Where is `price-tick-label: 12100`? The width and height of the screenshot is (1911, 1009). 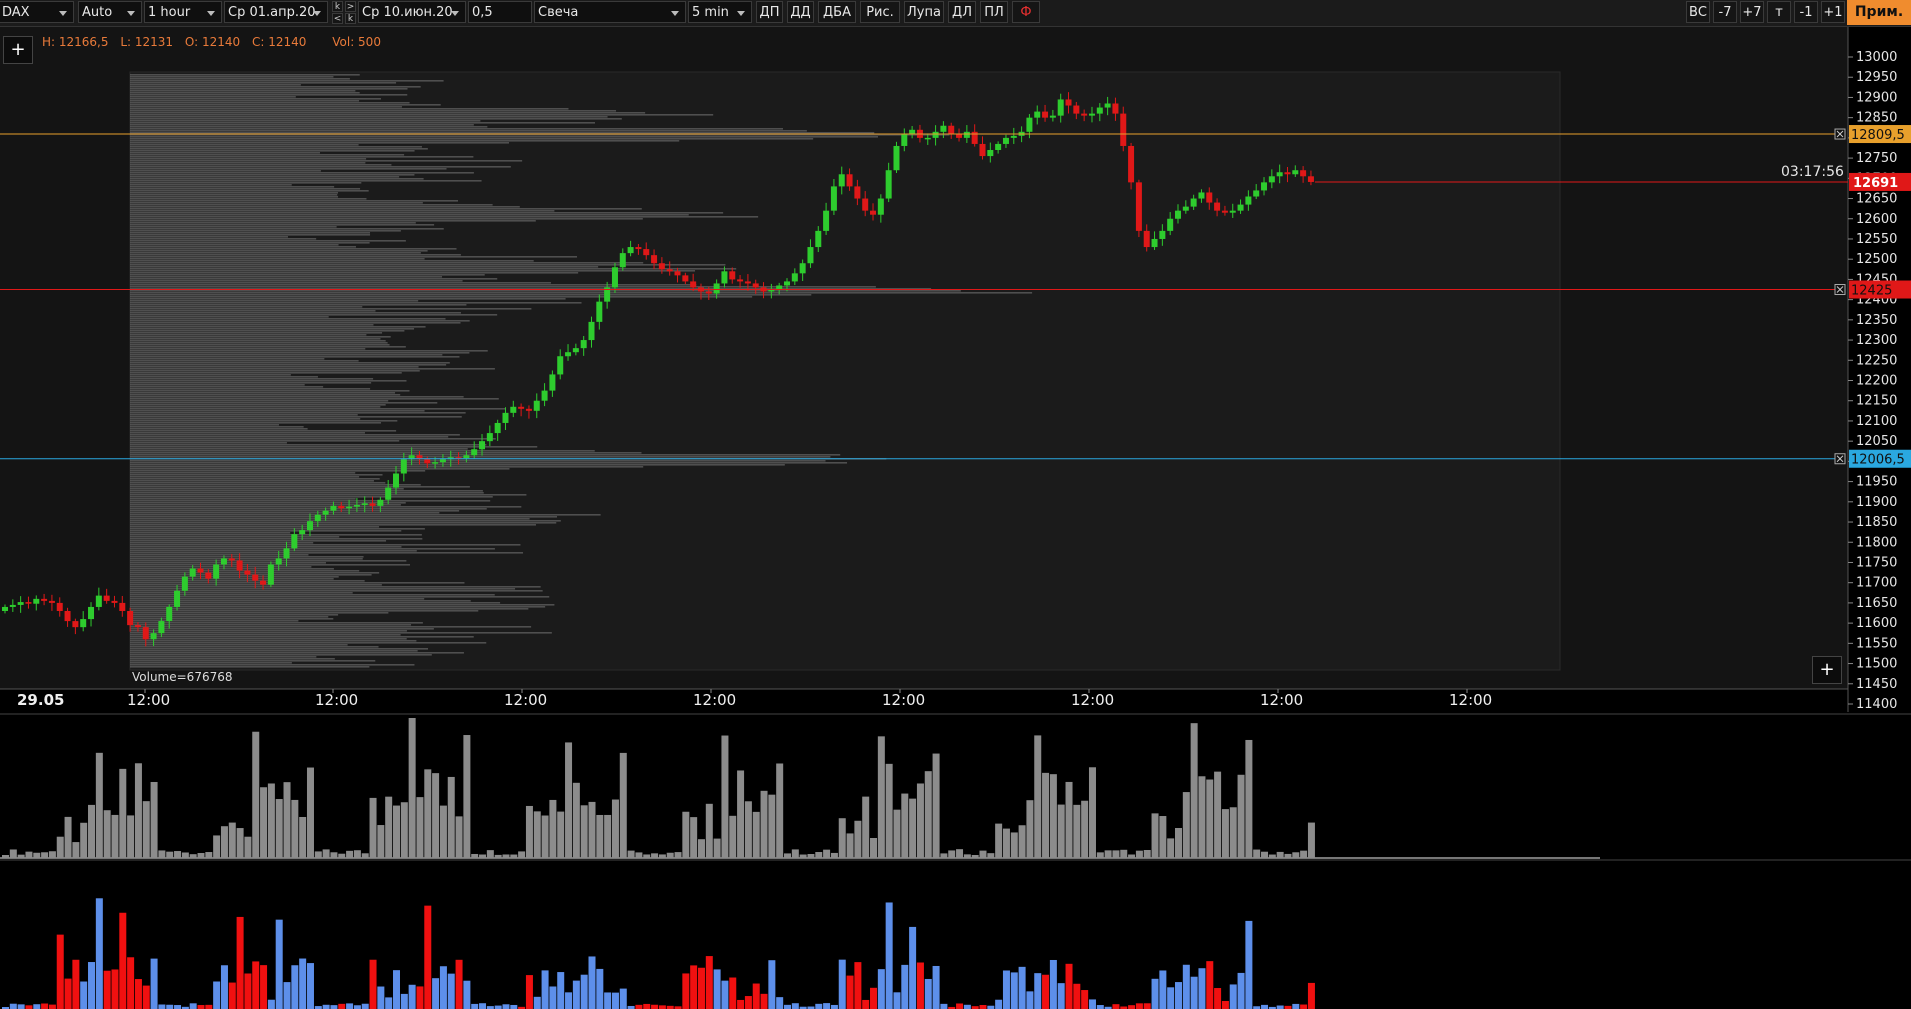
price-tick-label: 12100 is located at coordinates (1876, 421).